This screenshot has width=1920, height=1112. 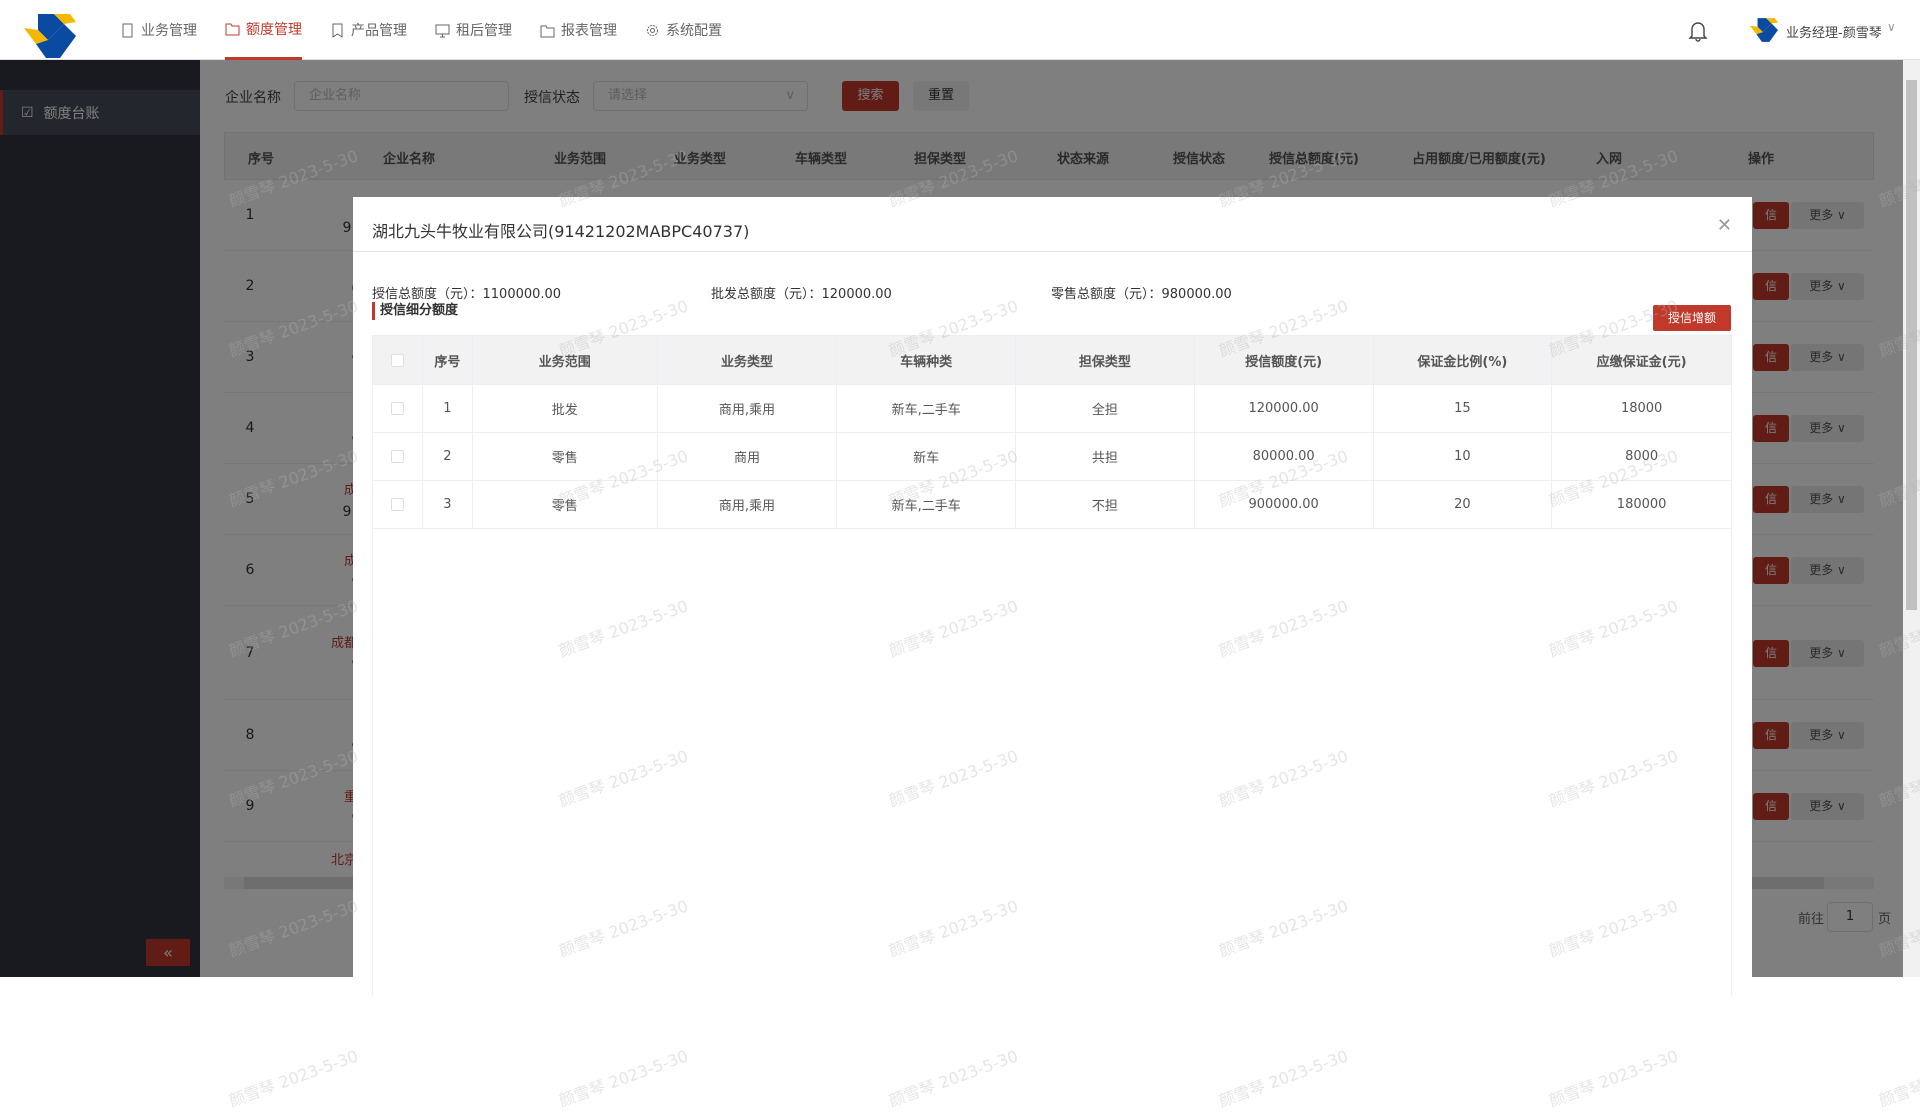 What do you see at coordinates (1463, 360) in the screenshot?
I see `column-header: 保证金比例(%)` at bounding box center [1463, 360].